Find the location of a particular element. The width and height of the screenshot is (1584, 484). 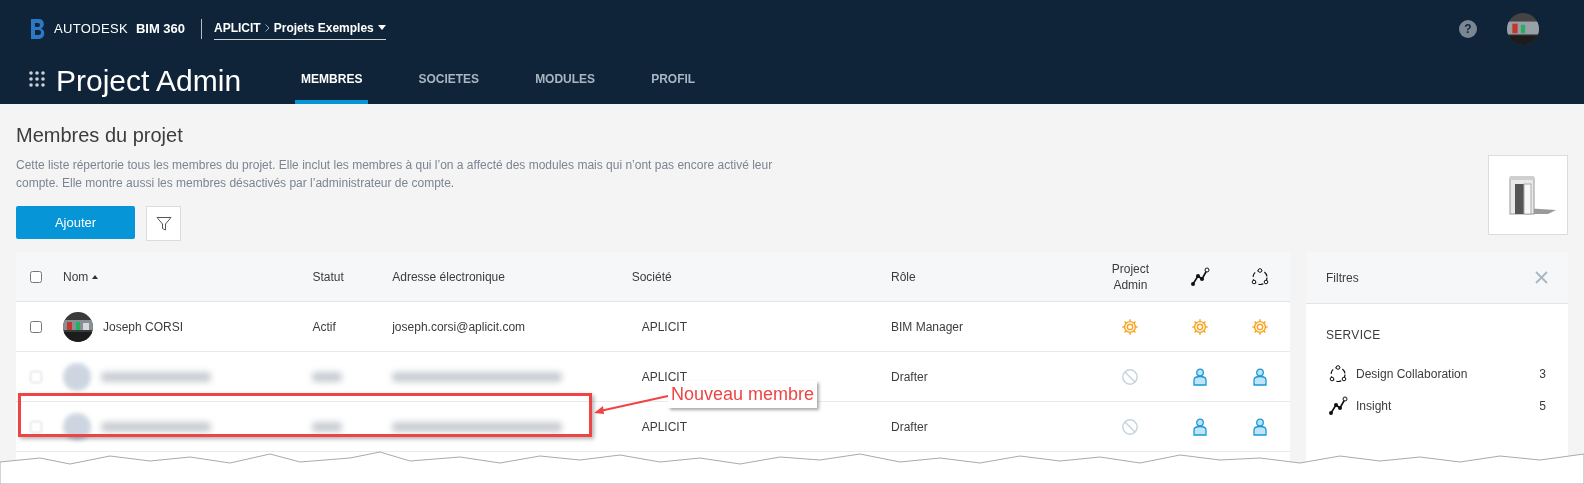

project-selector: APLICIT Projets Exemples is located at coordinates (300, 29).